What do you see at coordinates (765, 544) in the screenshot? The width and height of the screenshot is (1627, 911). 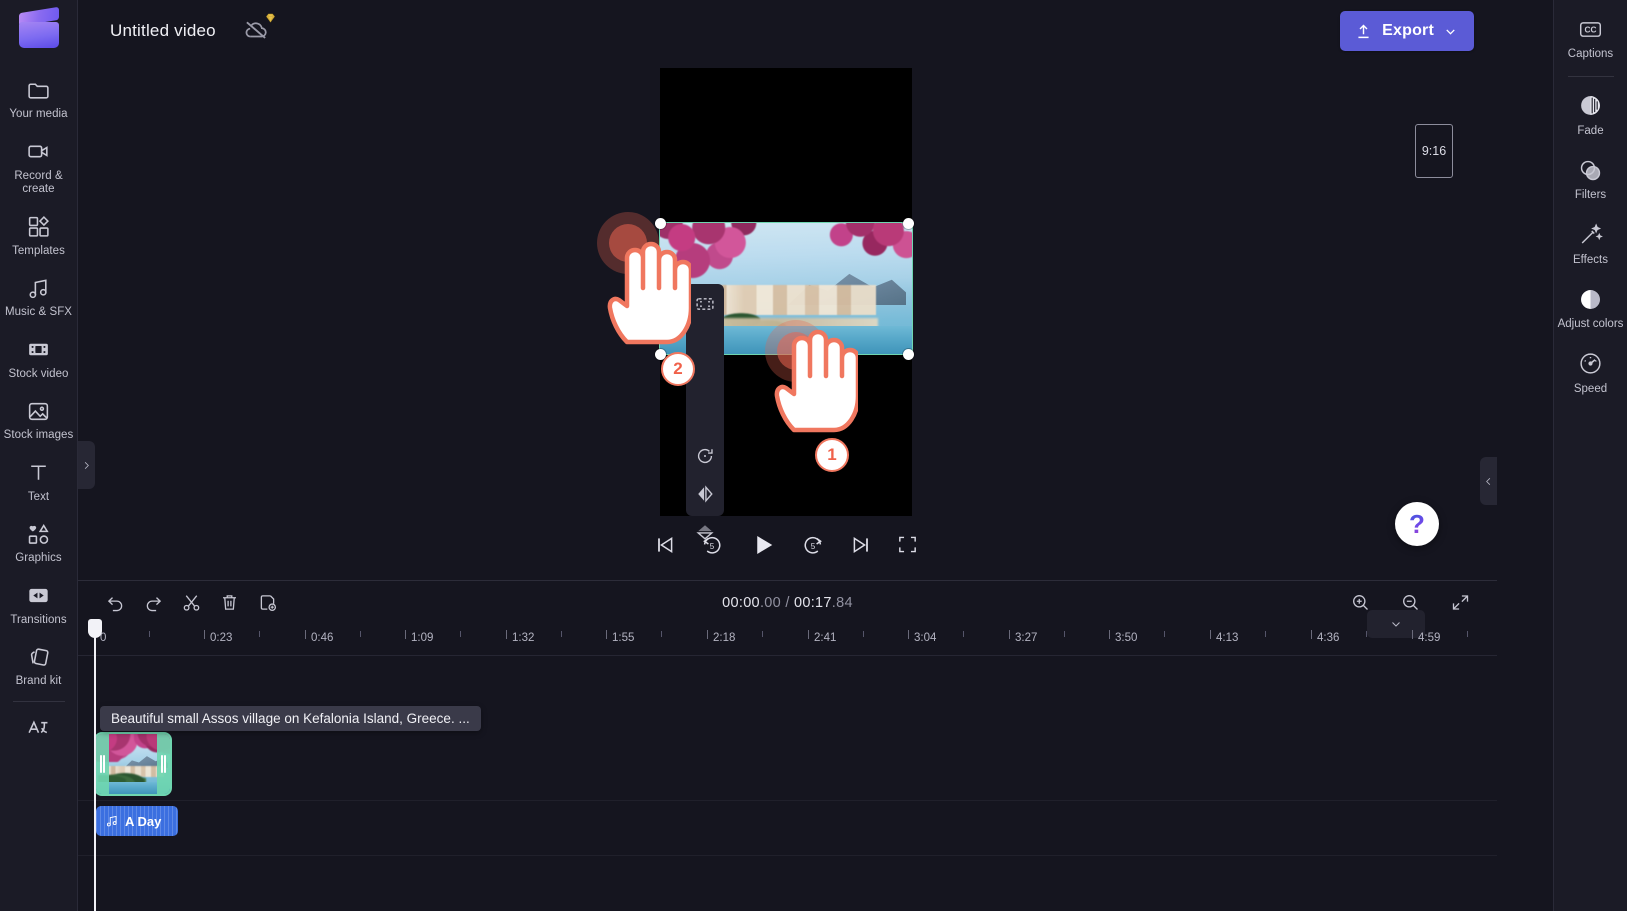 I see `play-icon` at bounding box center [765, 544].